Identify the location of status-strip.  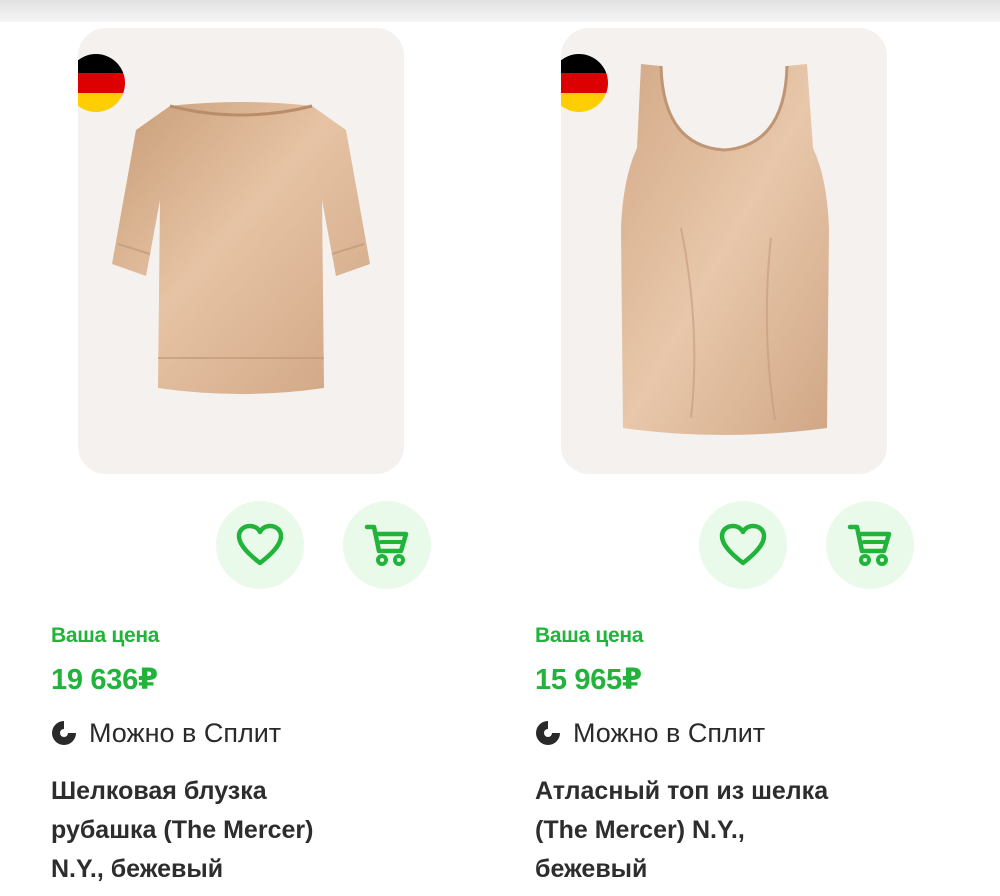
(500, 11).